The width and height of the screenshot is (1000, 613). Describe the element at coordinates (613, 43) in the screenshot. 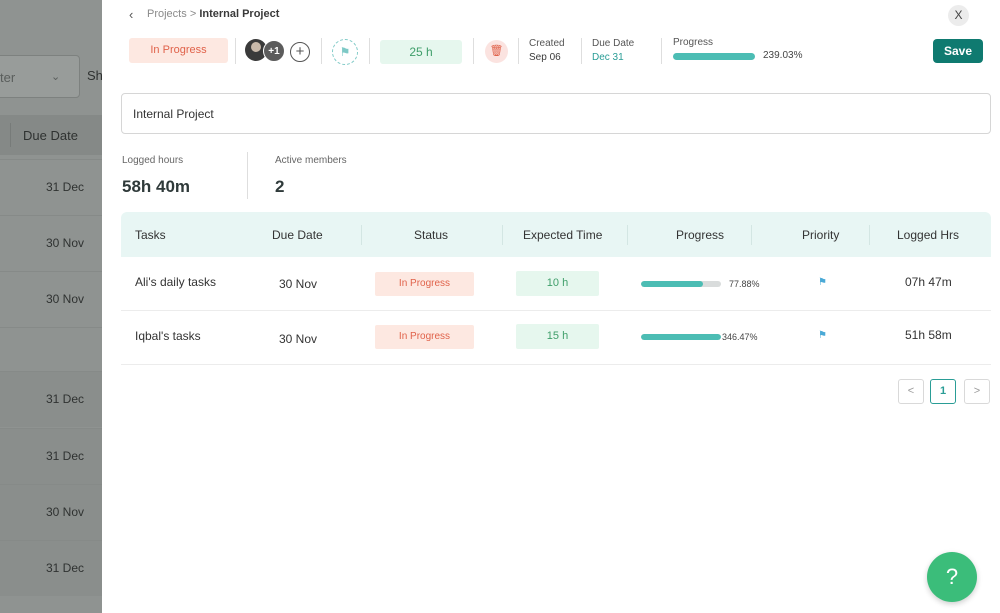

I see `due-date-label: Due Date` at that location.